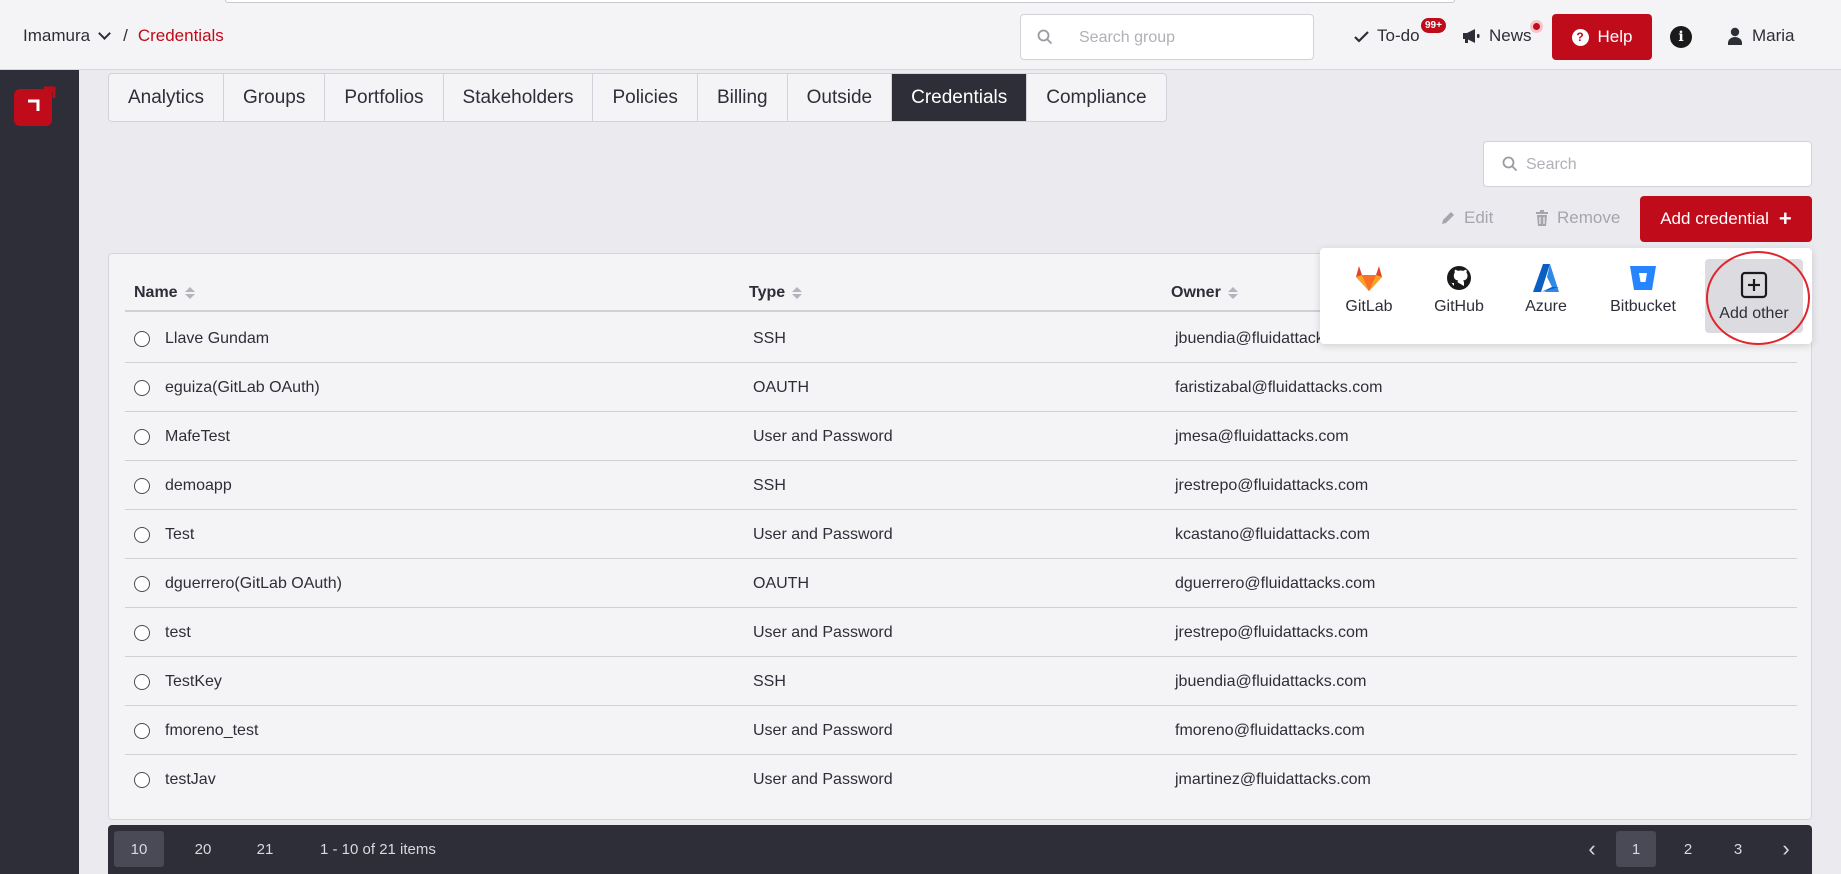 This screenshot has width=1841, height=874. What do you see at coordinates (1272, 534) in the screenshot?
I see `cell-owner: kcastano@fluidattacks.com` at bounding box center [1272, 534].